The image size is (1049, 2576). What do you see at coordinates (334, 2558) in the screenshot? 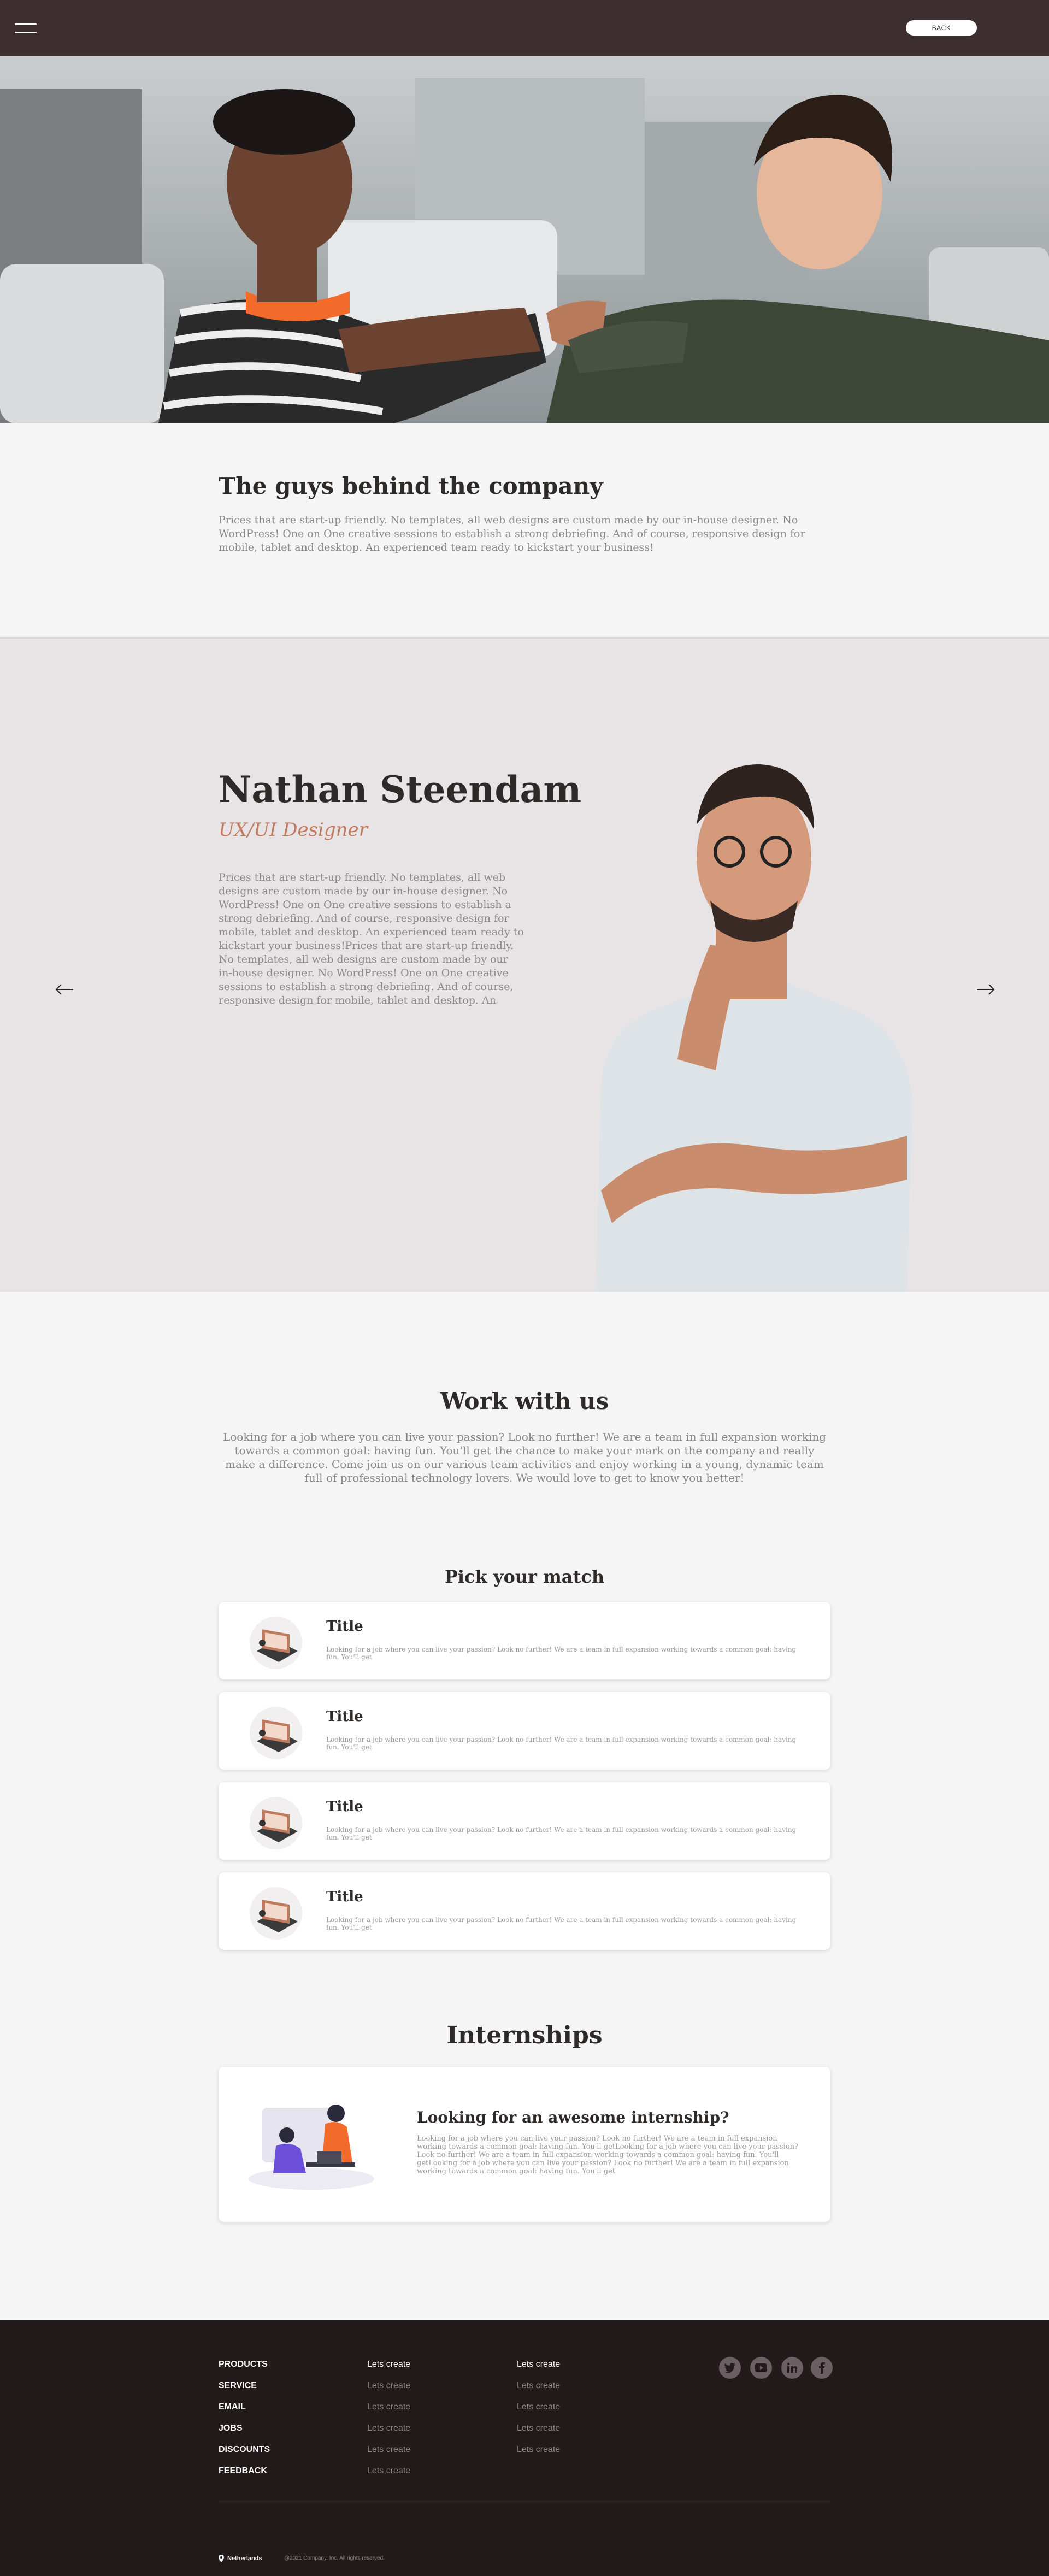
I see `copyright-text: @2021 Company, Inc. All rights reserved.` at bounding box center [334, 2558].